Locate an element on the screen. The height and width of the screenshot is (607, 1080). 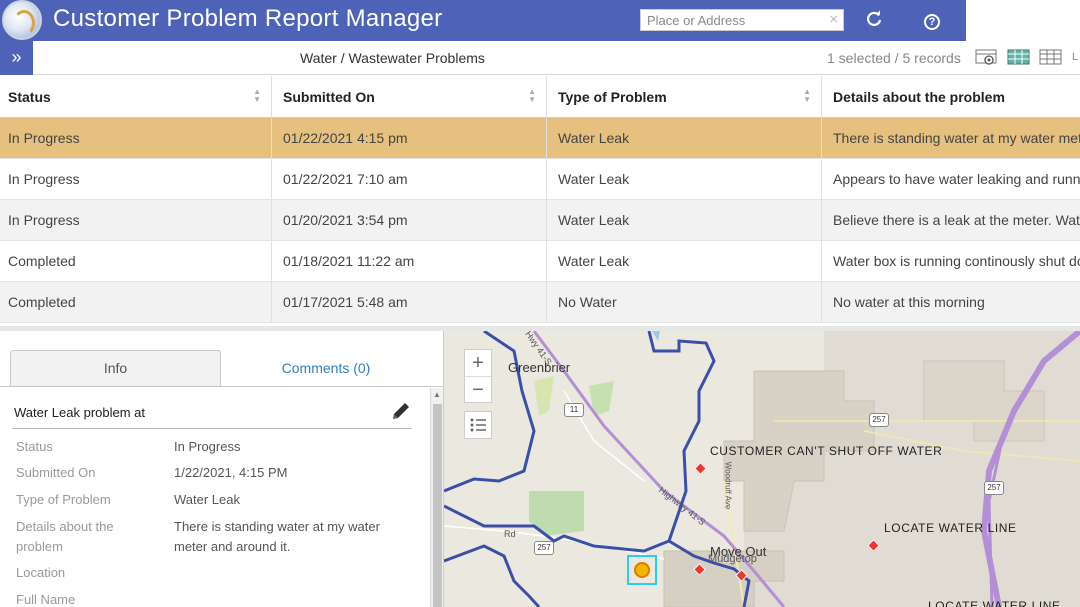
cell-submitted: 01/17/2021 5:48 am is located at coordinates (409, 302).